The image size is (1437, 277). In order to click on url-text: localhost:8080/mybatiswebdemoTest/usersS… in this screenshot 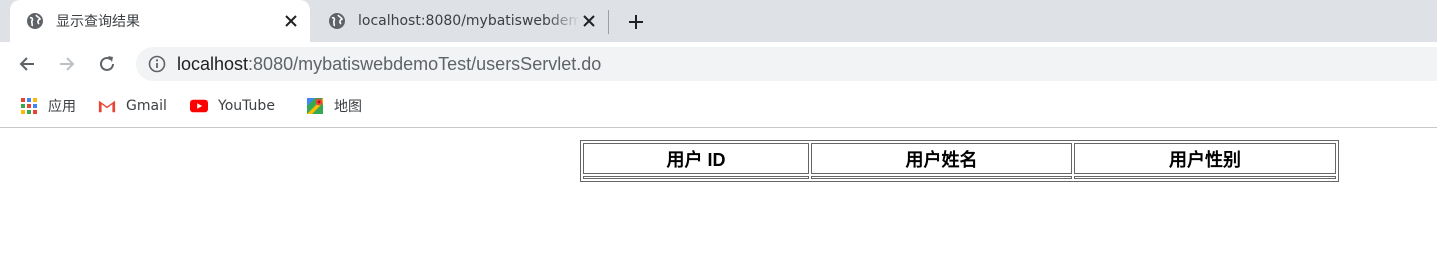, I will do `click(389, 64)`.